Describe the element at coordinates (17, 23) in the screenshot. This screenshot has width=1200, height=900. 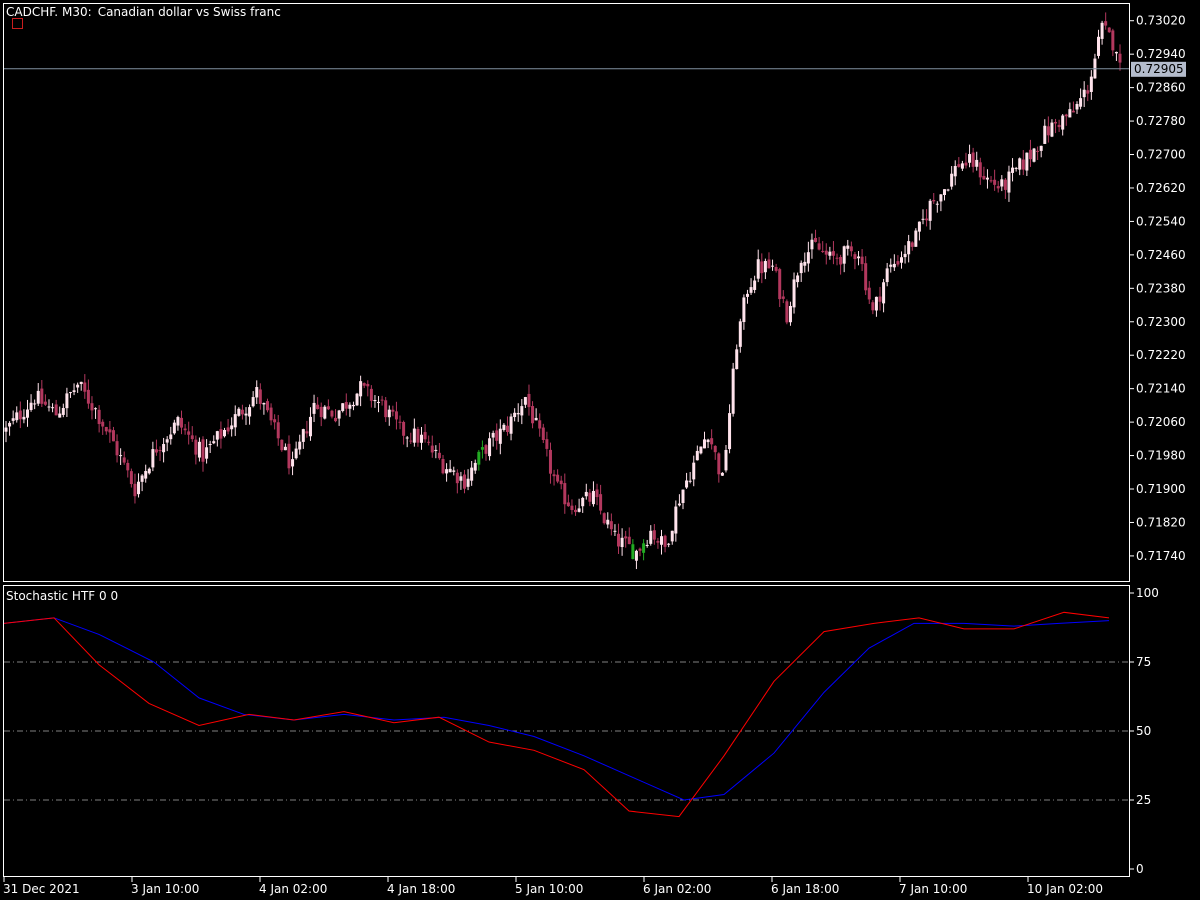
I see `one-click-trading-icon` at that location.